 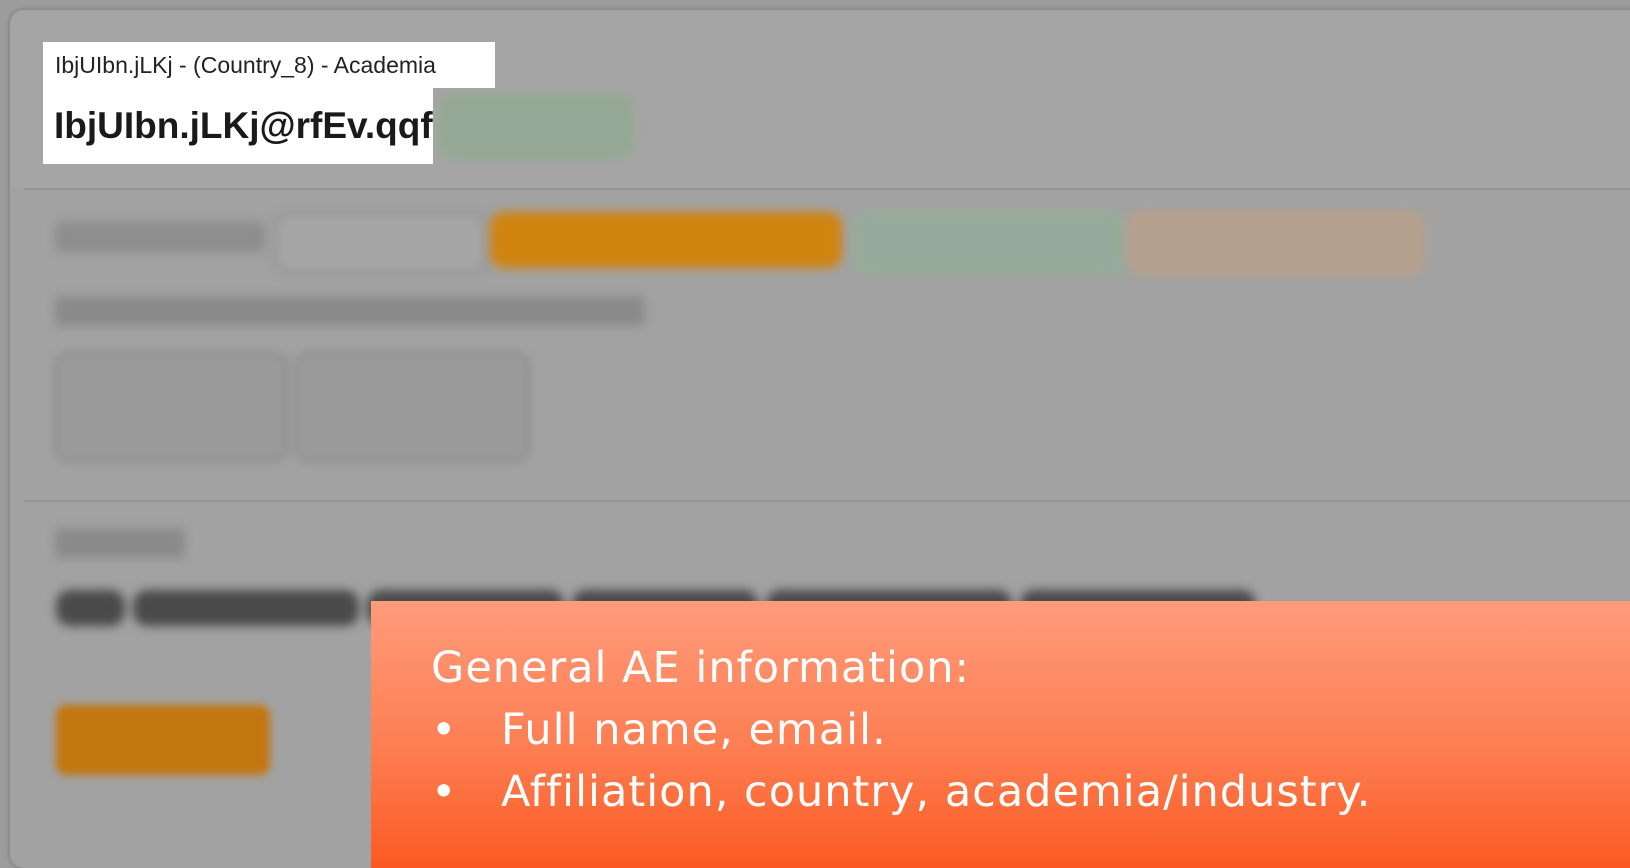 I want to click on review-badge, so click(x=666, y=240).